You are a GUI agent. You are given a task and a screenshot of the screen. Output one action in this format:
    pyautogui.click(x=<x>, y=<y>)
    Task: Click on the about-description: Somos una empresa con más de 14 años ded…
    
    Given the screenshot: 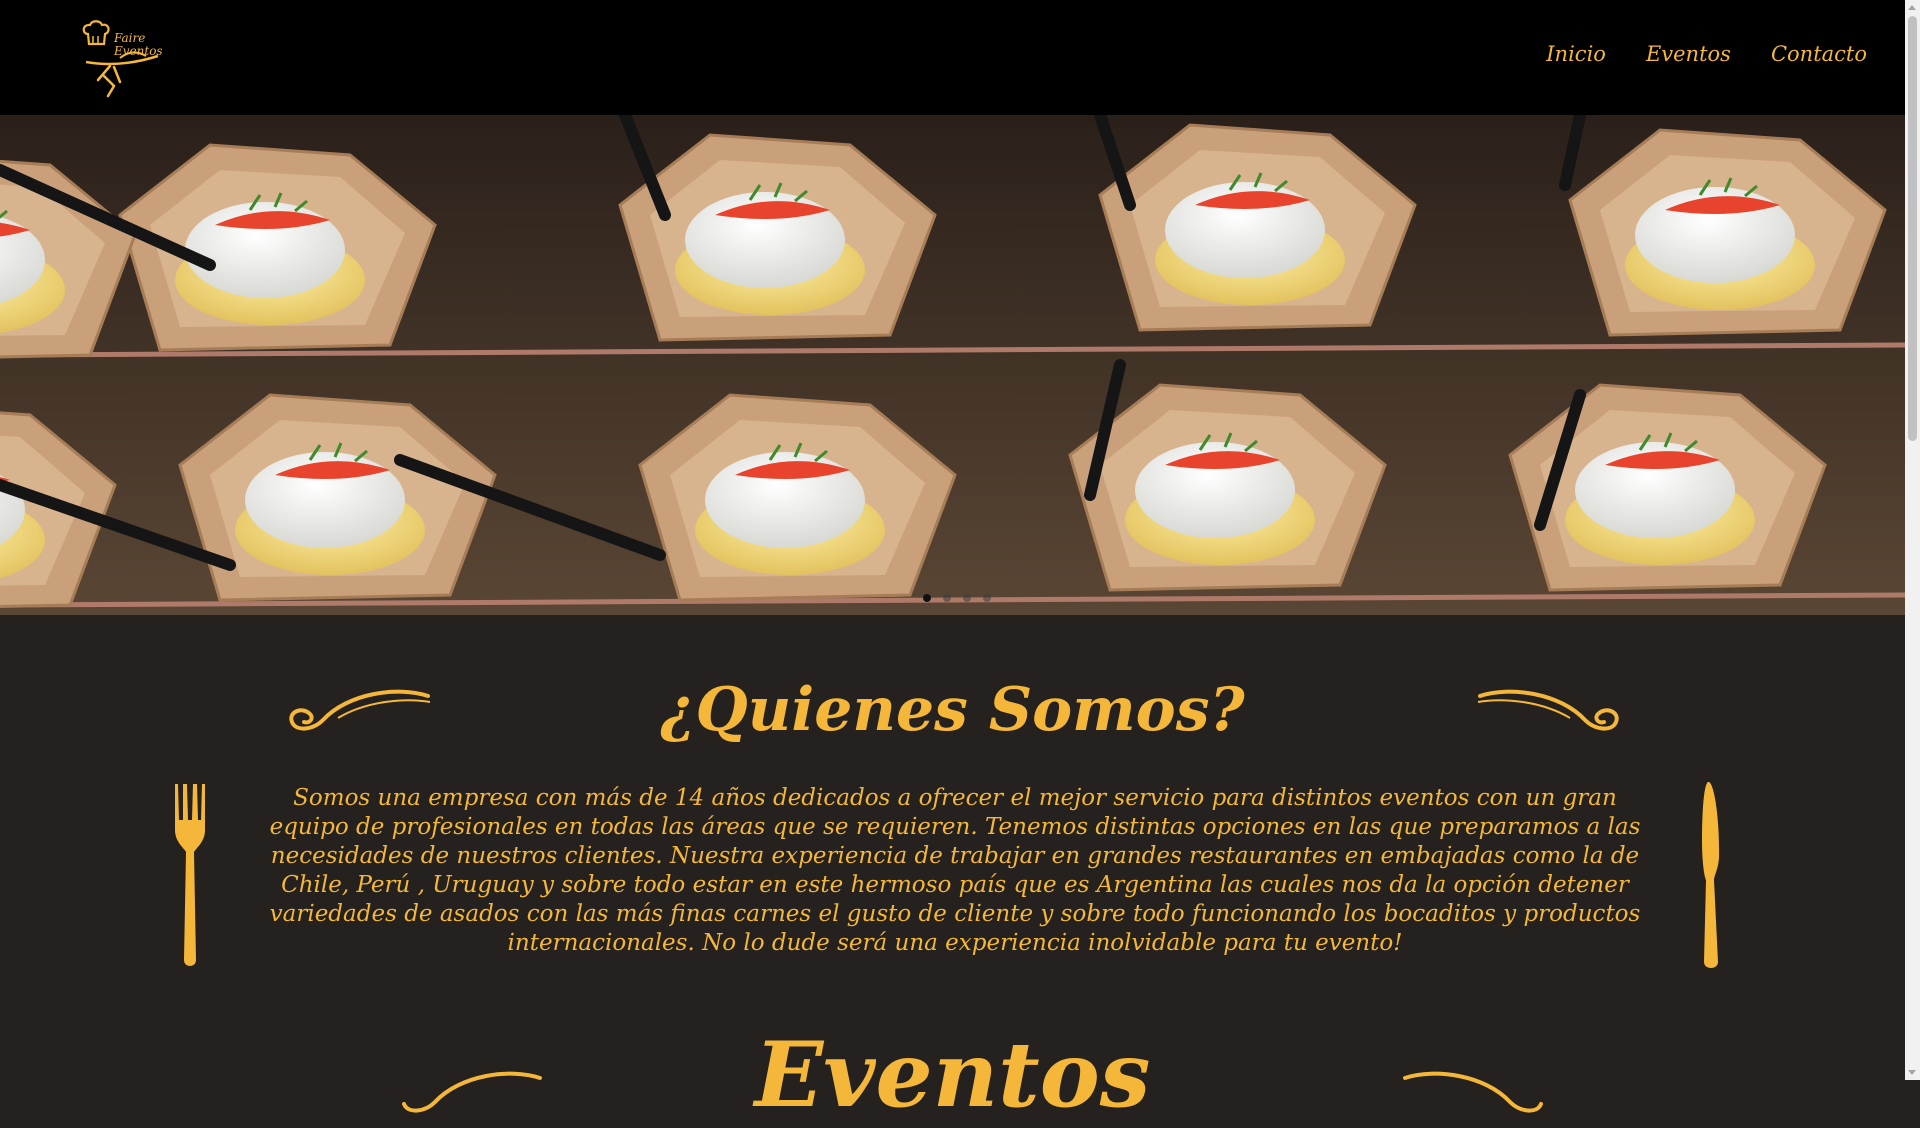 What is the action you would take?
    pyautogui.click(x=955, y=870)
    